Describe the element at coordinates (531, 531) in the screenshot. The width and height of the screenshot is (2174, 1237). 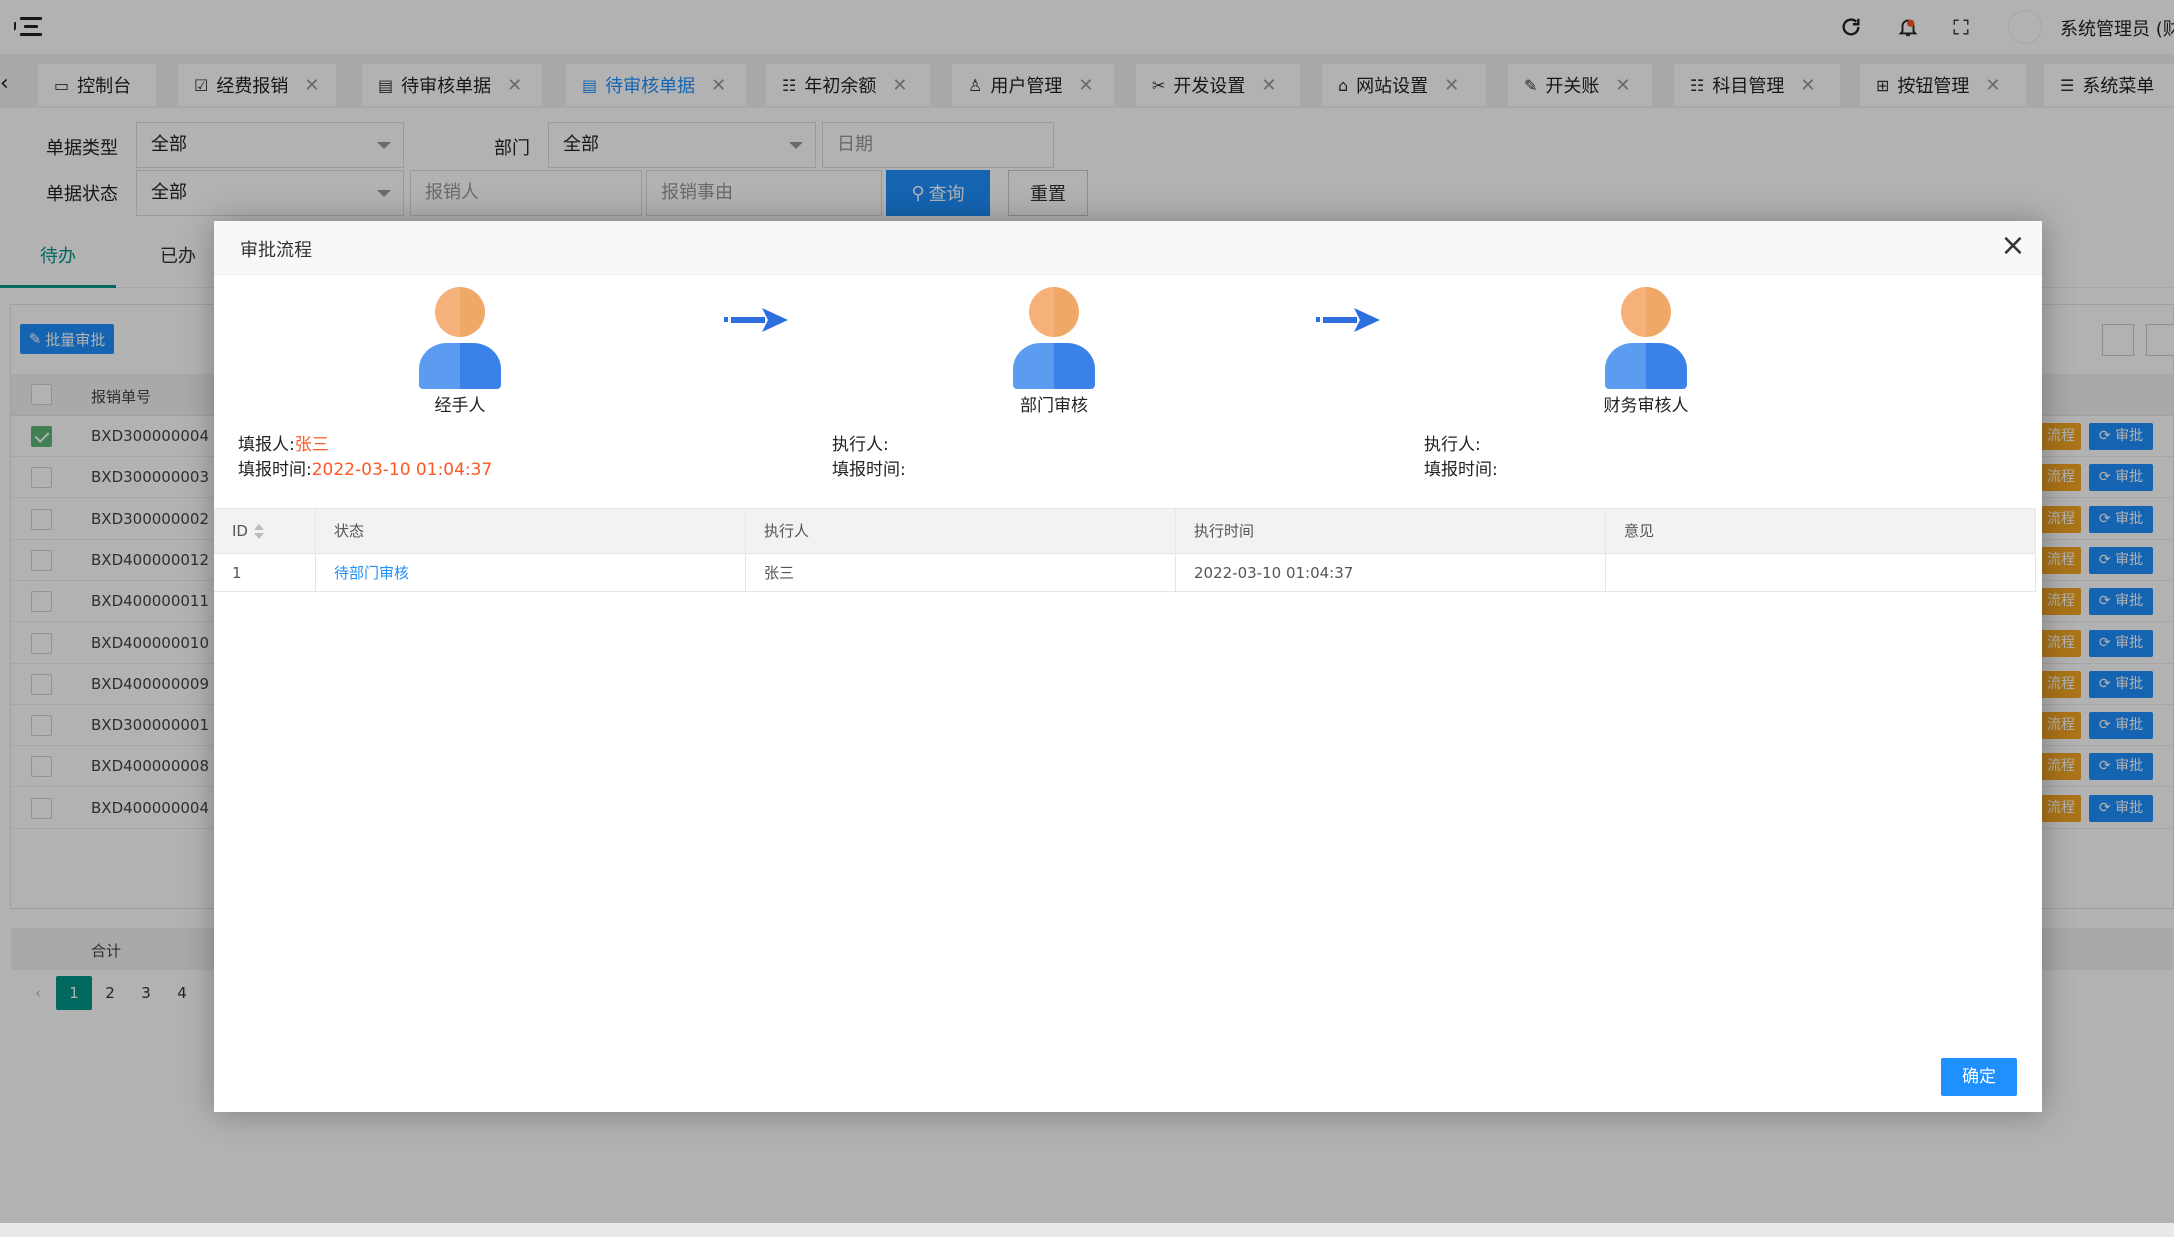
I see `col-header-status: 状态` at that location.